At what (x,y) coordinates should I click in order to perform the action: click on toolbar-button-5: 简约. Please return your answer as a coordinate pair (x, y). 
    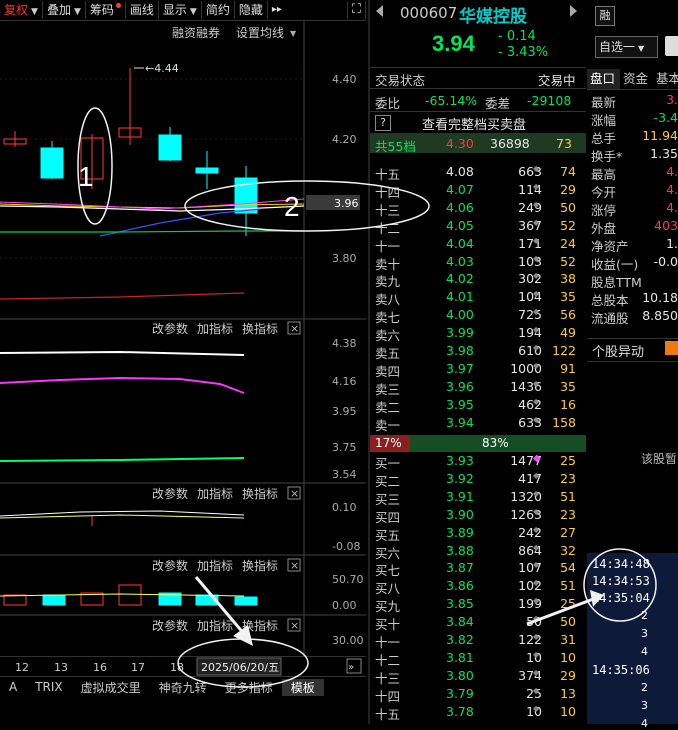
    Looking at the image, I should click on (218, 10).